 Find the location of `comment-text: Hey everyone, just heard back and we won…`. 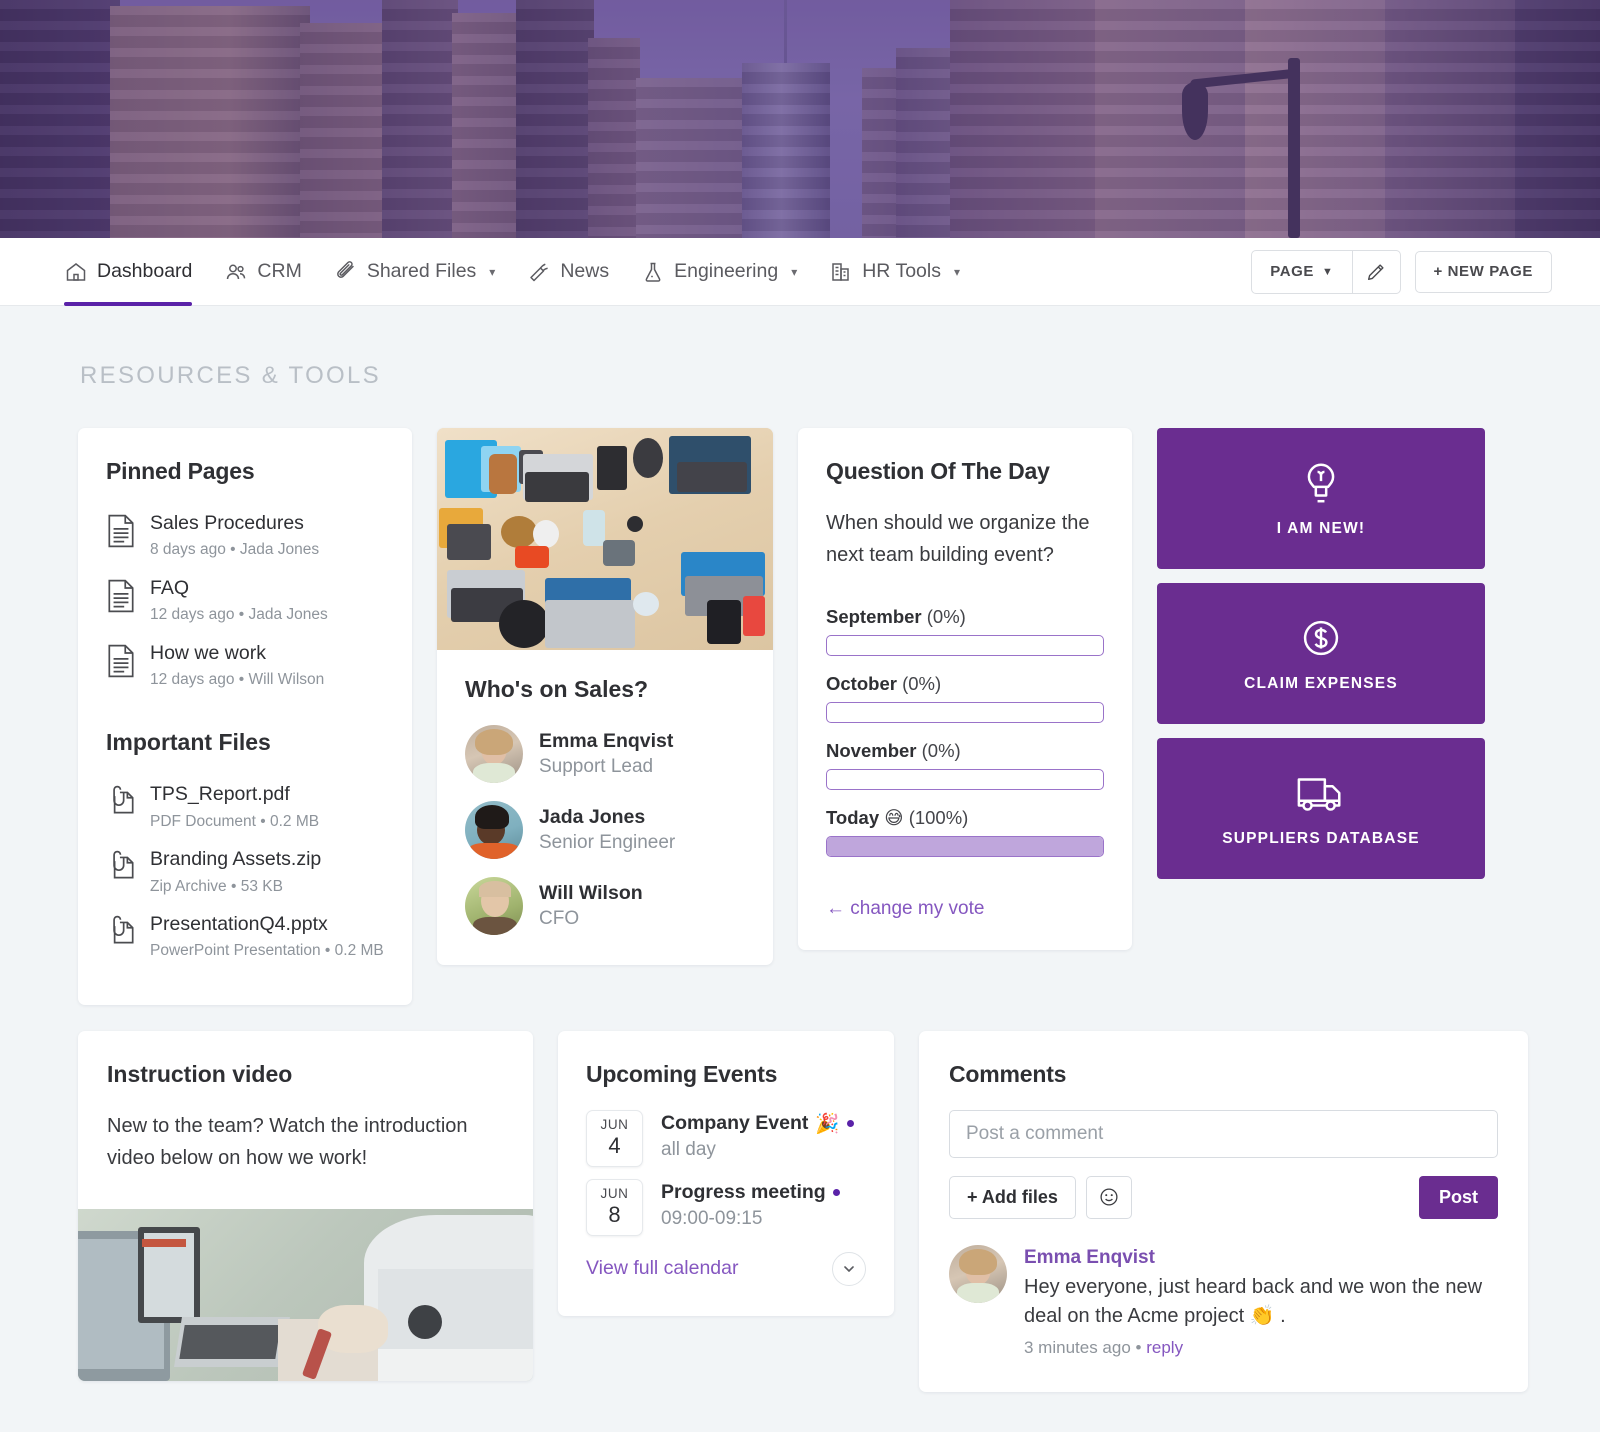

comment-text: Hey everyone, just heard back and we won… is located at coordinates (1253, 1302).